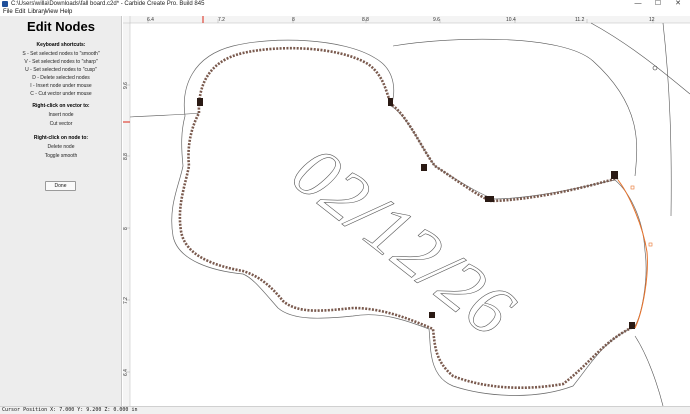 This screenshot has height=414, width=690. Describe the element at coordinates (293, 20) in the screenshot. I see `ruler-top-label: 8` at that location.